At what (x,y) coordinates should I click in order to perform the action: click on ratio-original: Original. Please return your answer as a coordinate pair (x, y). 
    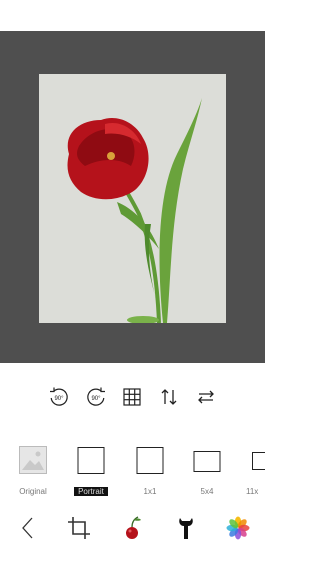
    Looking at the image, I should click on (33, 472).